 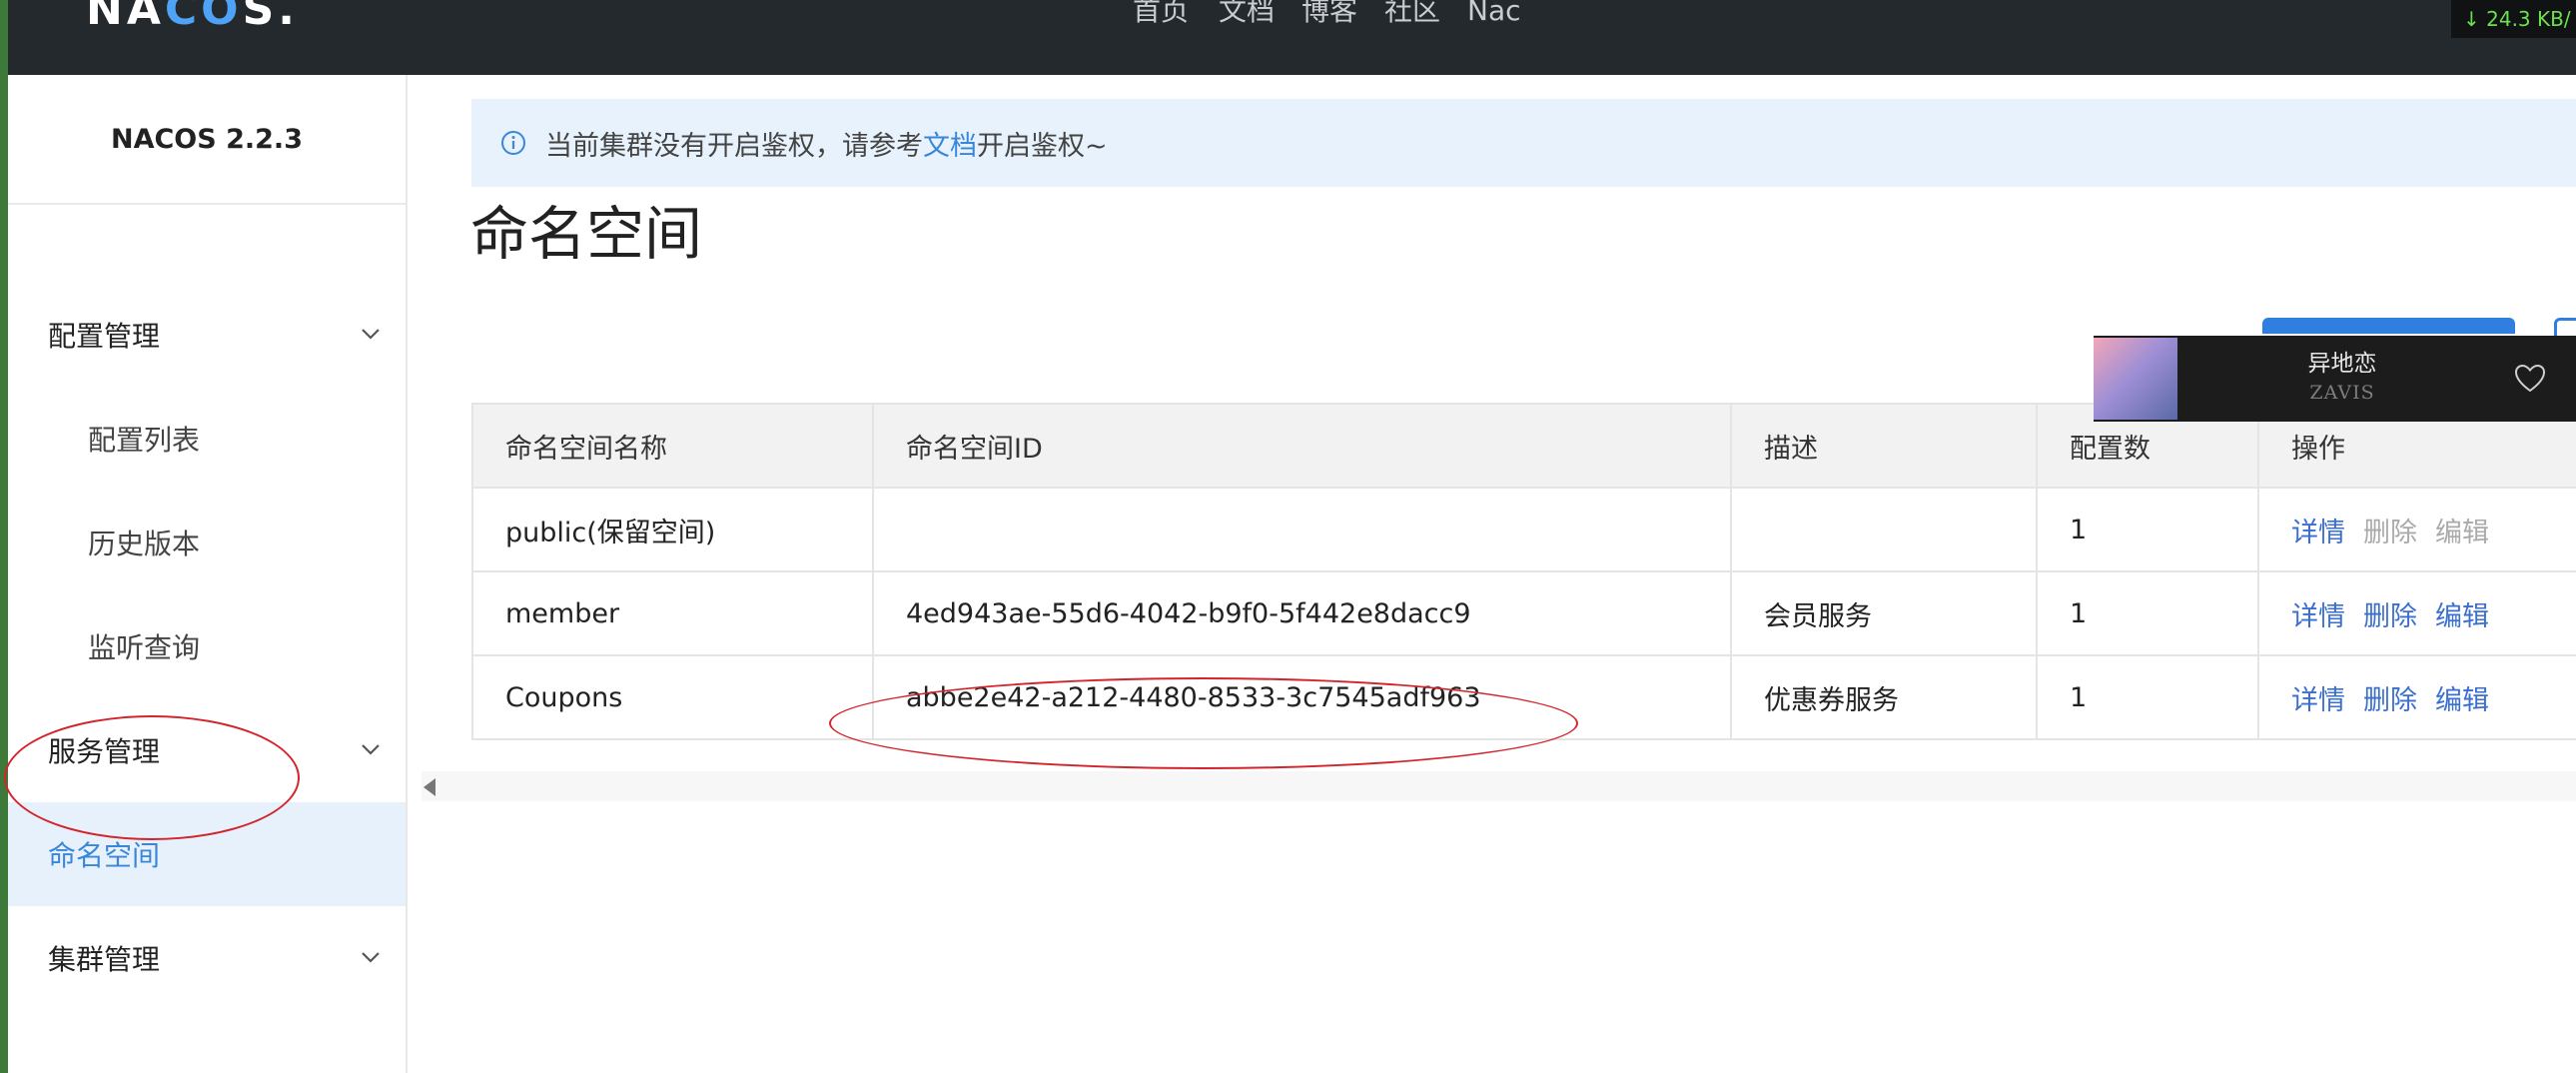 What do you see at coordinates (673, 529) in the screenshot?
I see `namespace-name-cell: public(保留空间)` at bounding box center [673, 529].